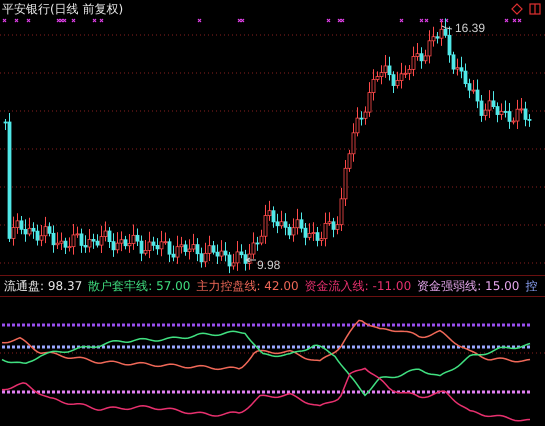 This screenshot has height=426, width=545. I want to click on chart-title: 平安银行(日线 前复权), so click(63, 9).